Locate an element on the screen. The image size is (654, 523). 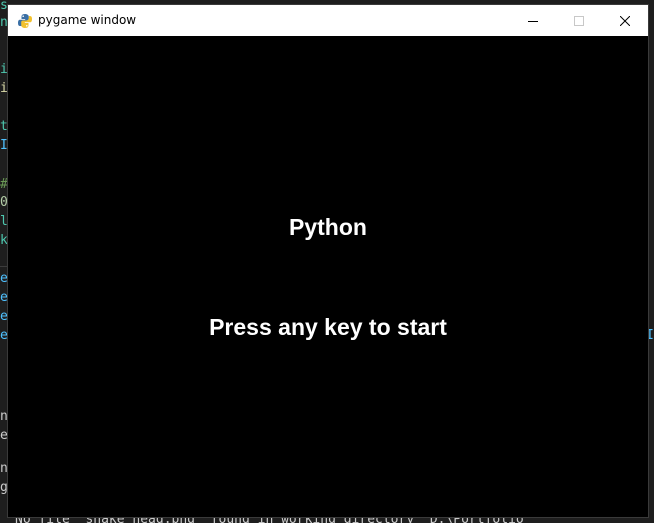
maximize-button is located at coordinates (579, 20).